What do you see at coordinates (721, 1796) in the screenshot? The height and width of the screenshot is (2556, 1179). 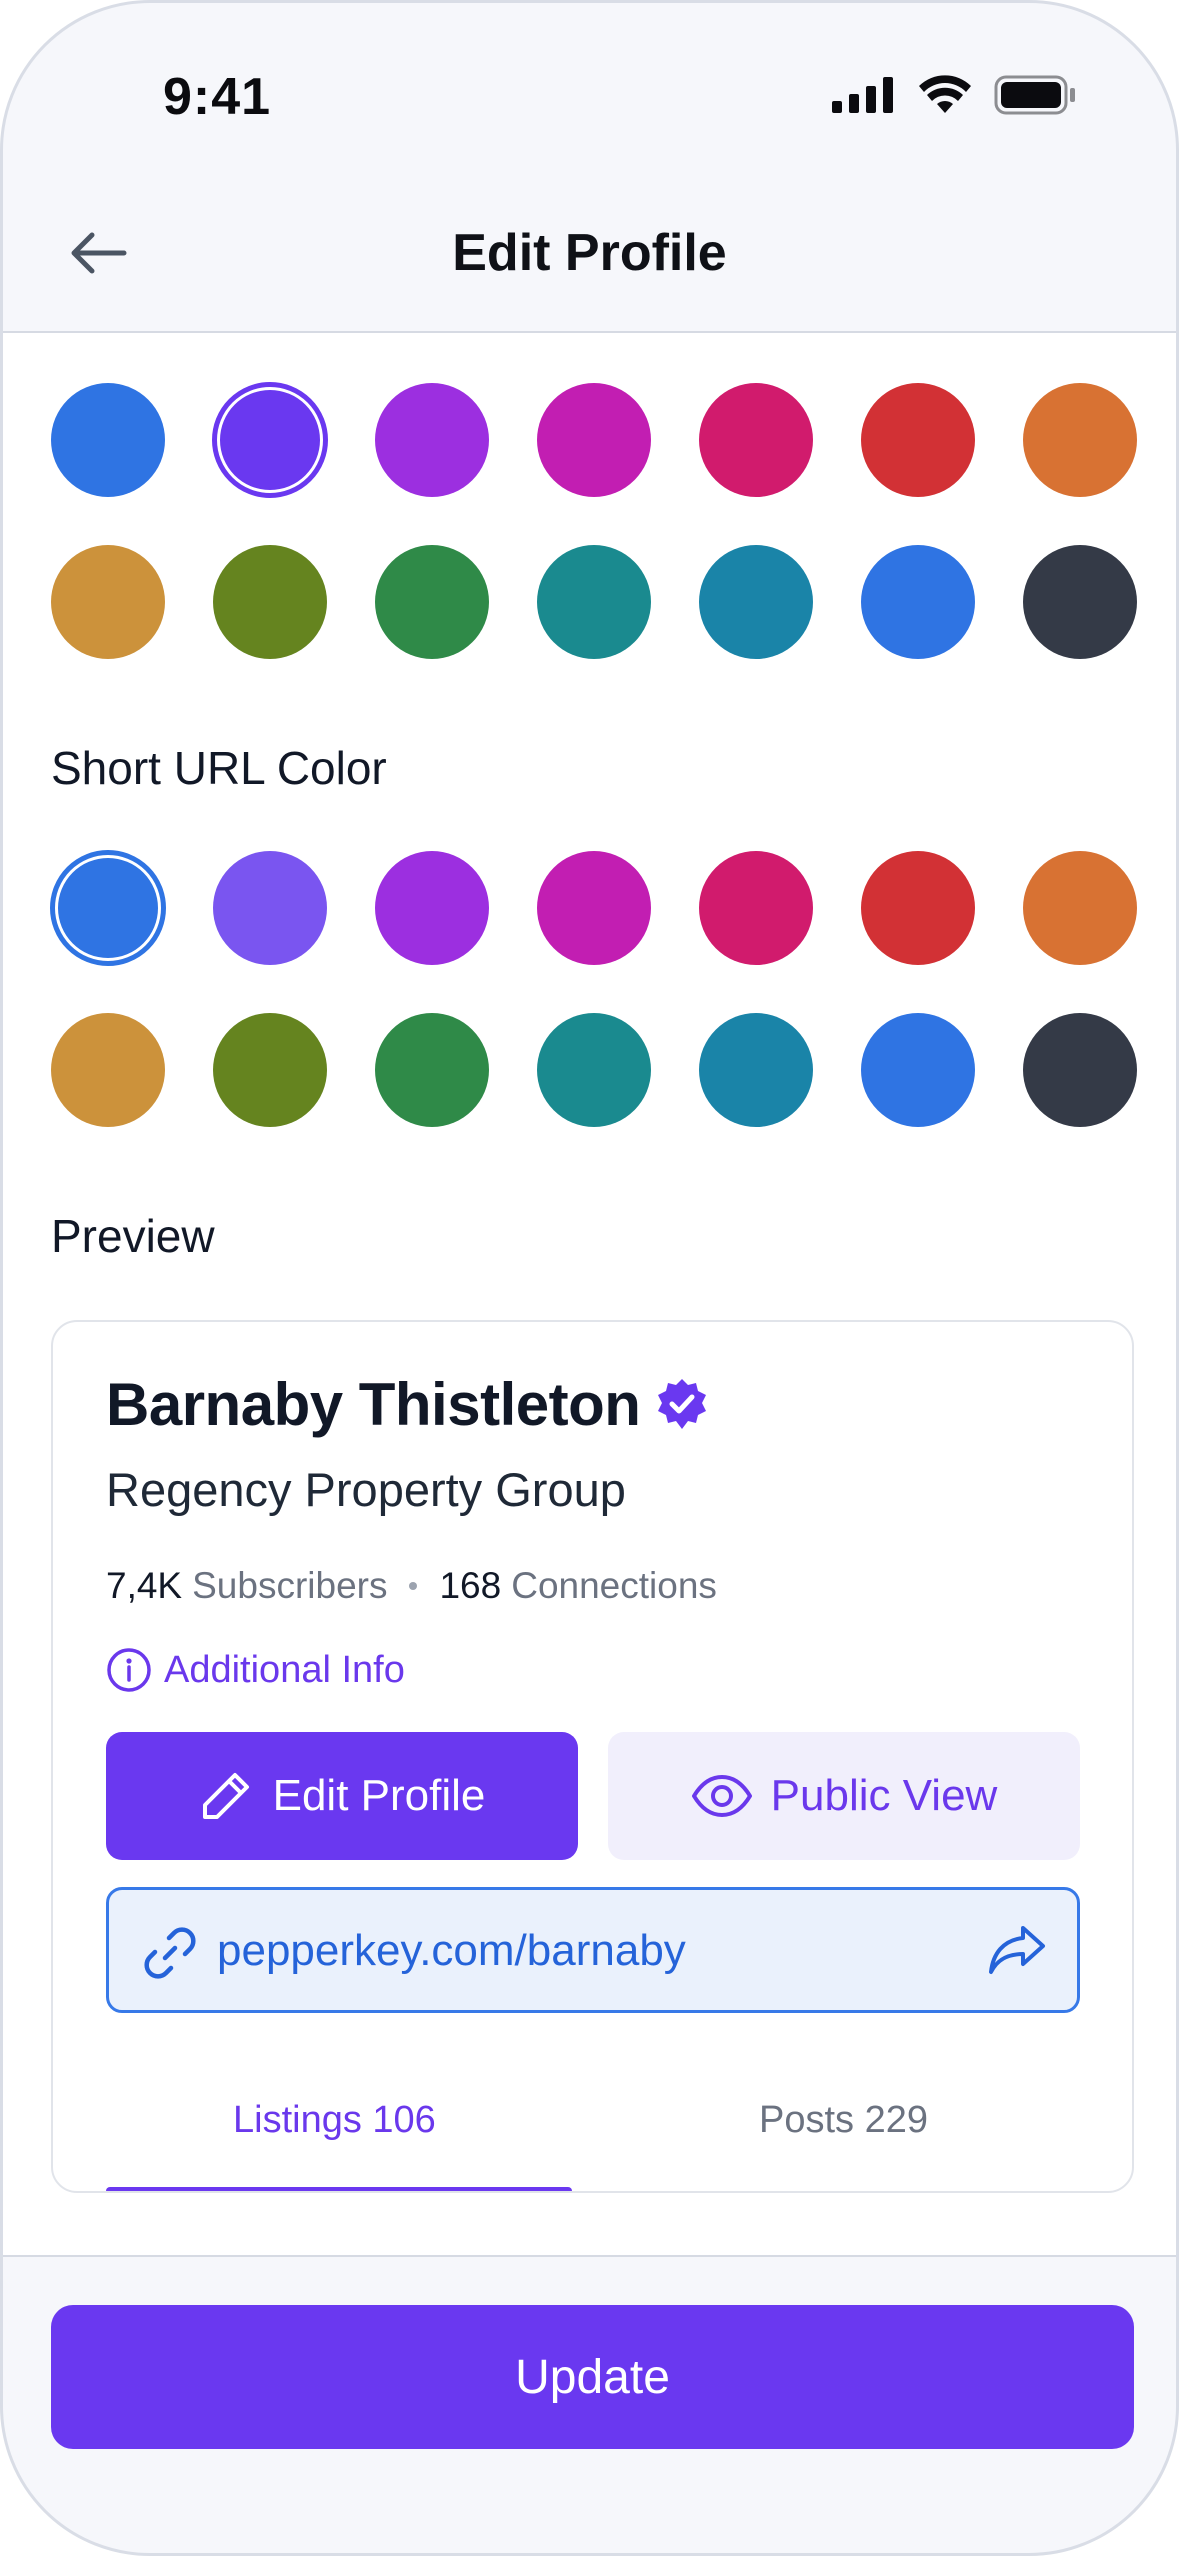 I see `eye-icon` at bounding box center [721, 1796].